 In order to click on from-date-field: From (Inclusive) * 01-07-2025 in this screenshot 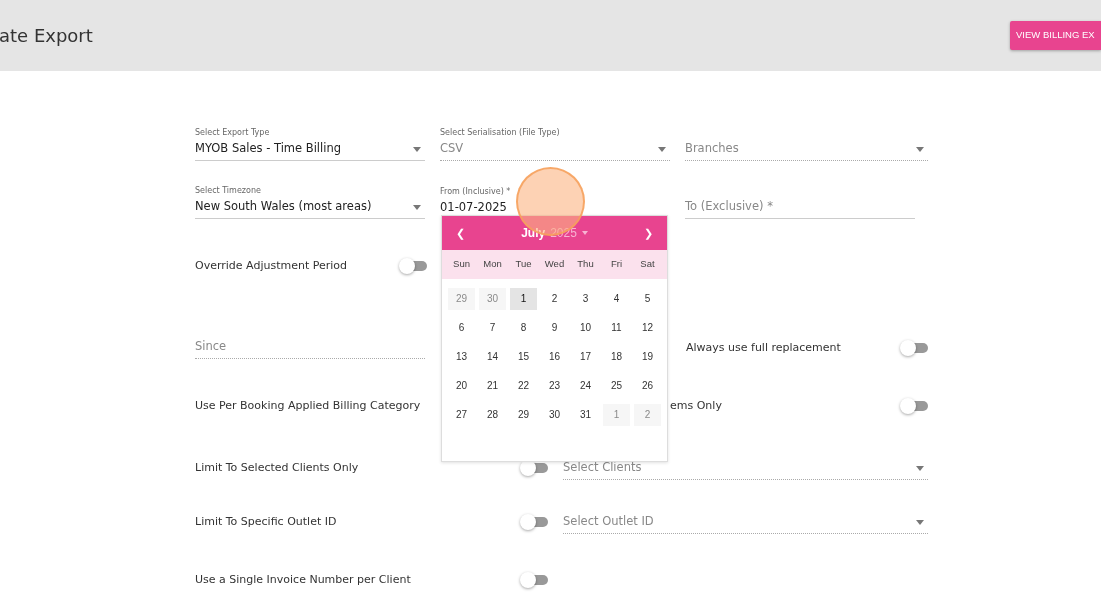, I will do `click(555, 203)`.